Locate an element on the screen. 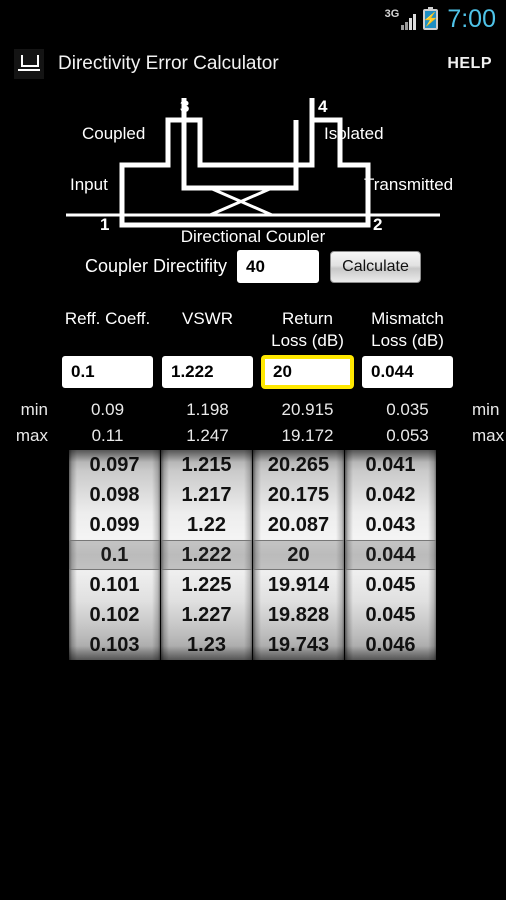 The height and width of the screenshot is (900, 506). column-header: Return Loss (dB) is located at coordinates (307, 331).